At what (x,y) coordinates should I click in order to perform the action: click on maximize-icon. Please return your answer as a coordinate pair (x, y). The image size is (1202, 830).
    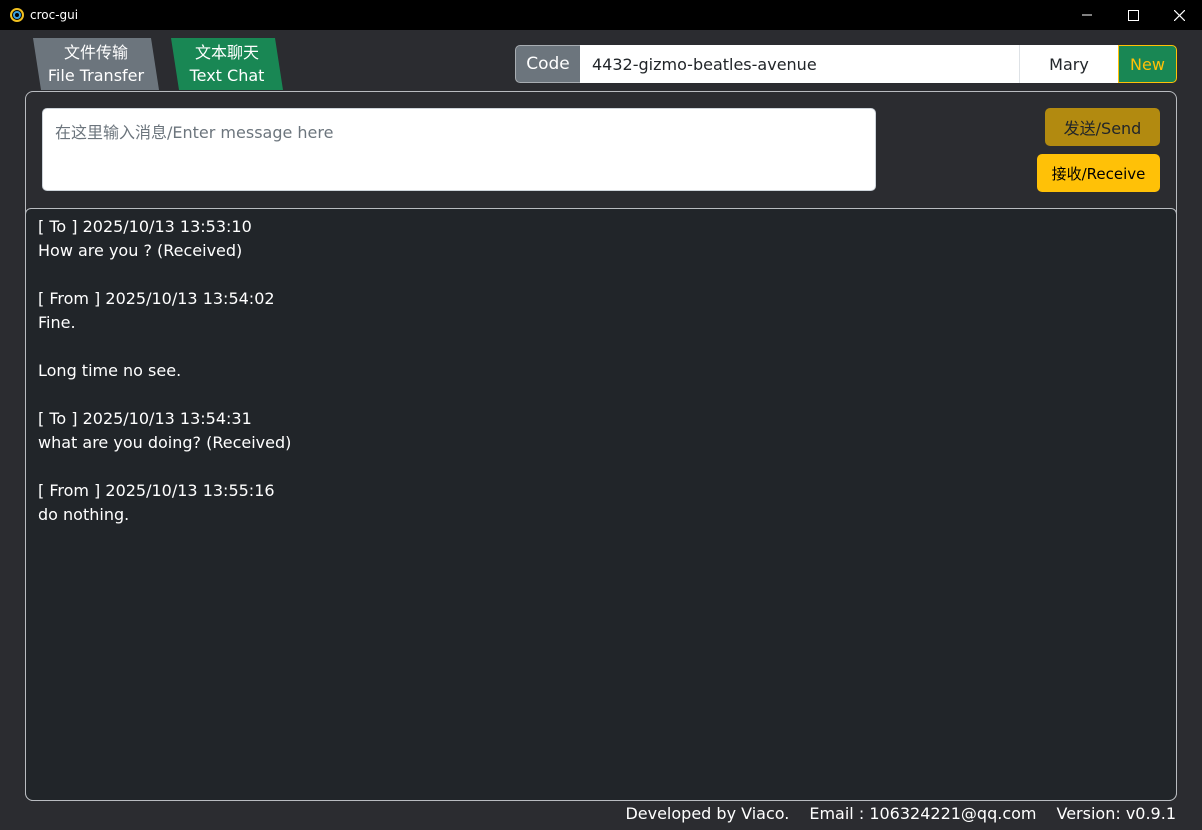
    Looking at the image, I should click on (1133, 15).